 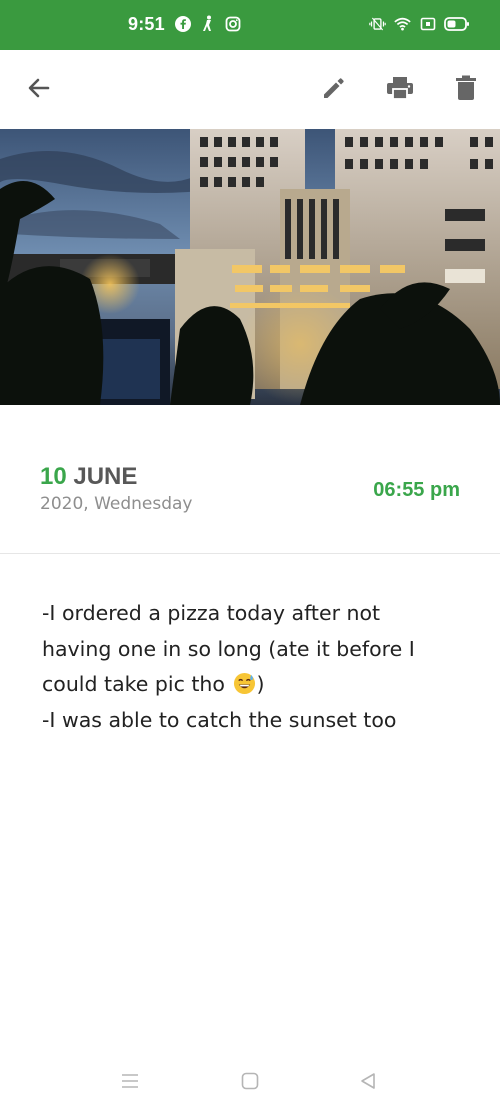 I want to click on facebook-icon, so click(x=182, y=23).